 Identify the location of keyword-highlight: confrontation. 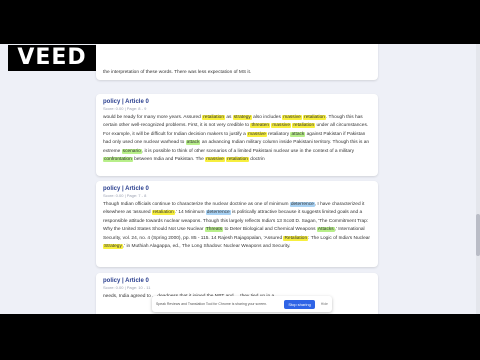
(118, 160).